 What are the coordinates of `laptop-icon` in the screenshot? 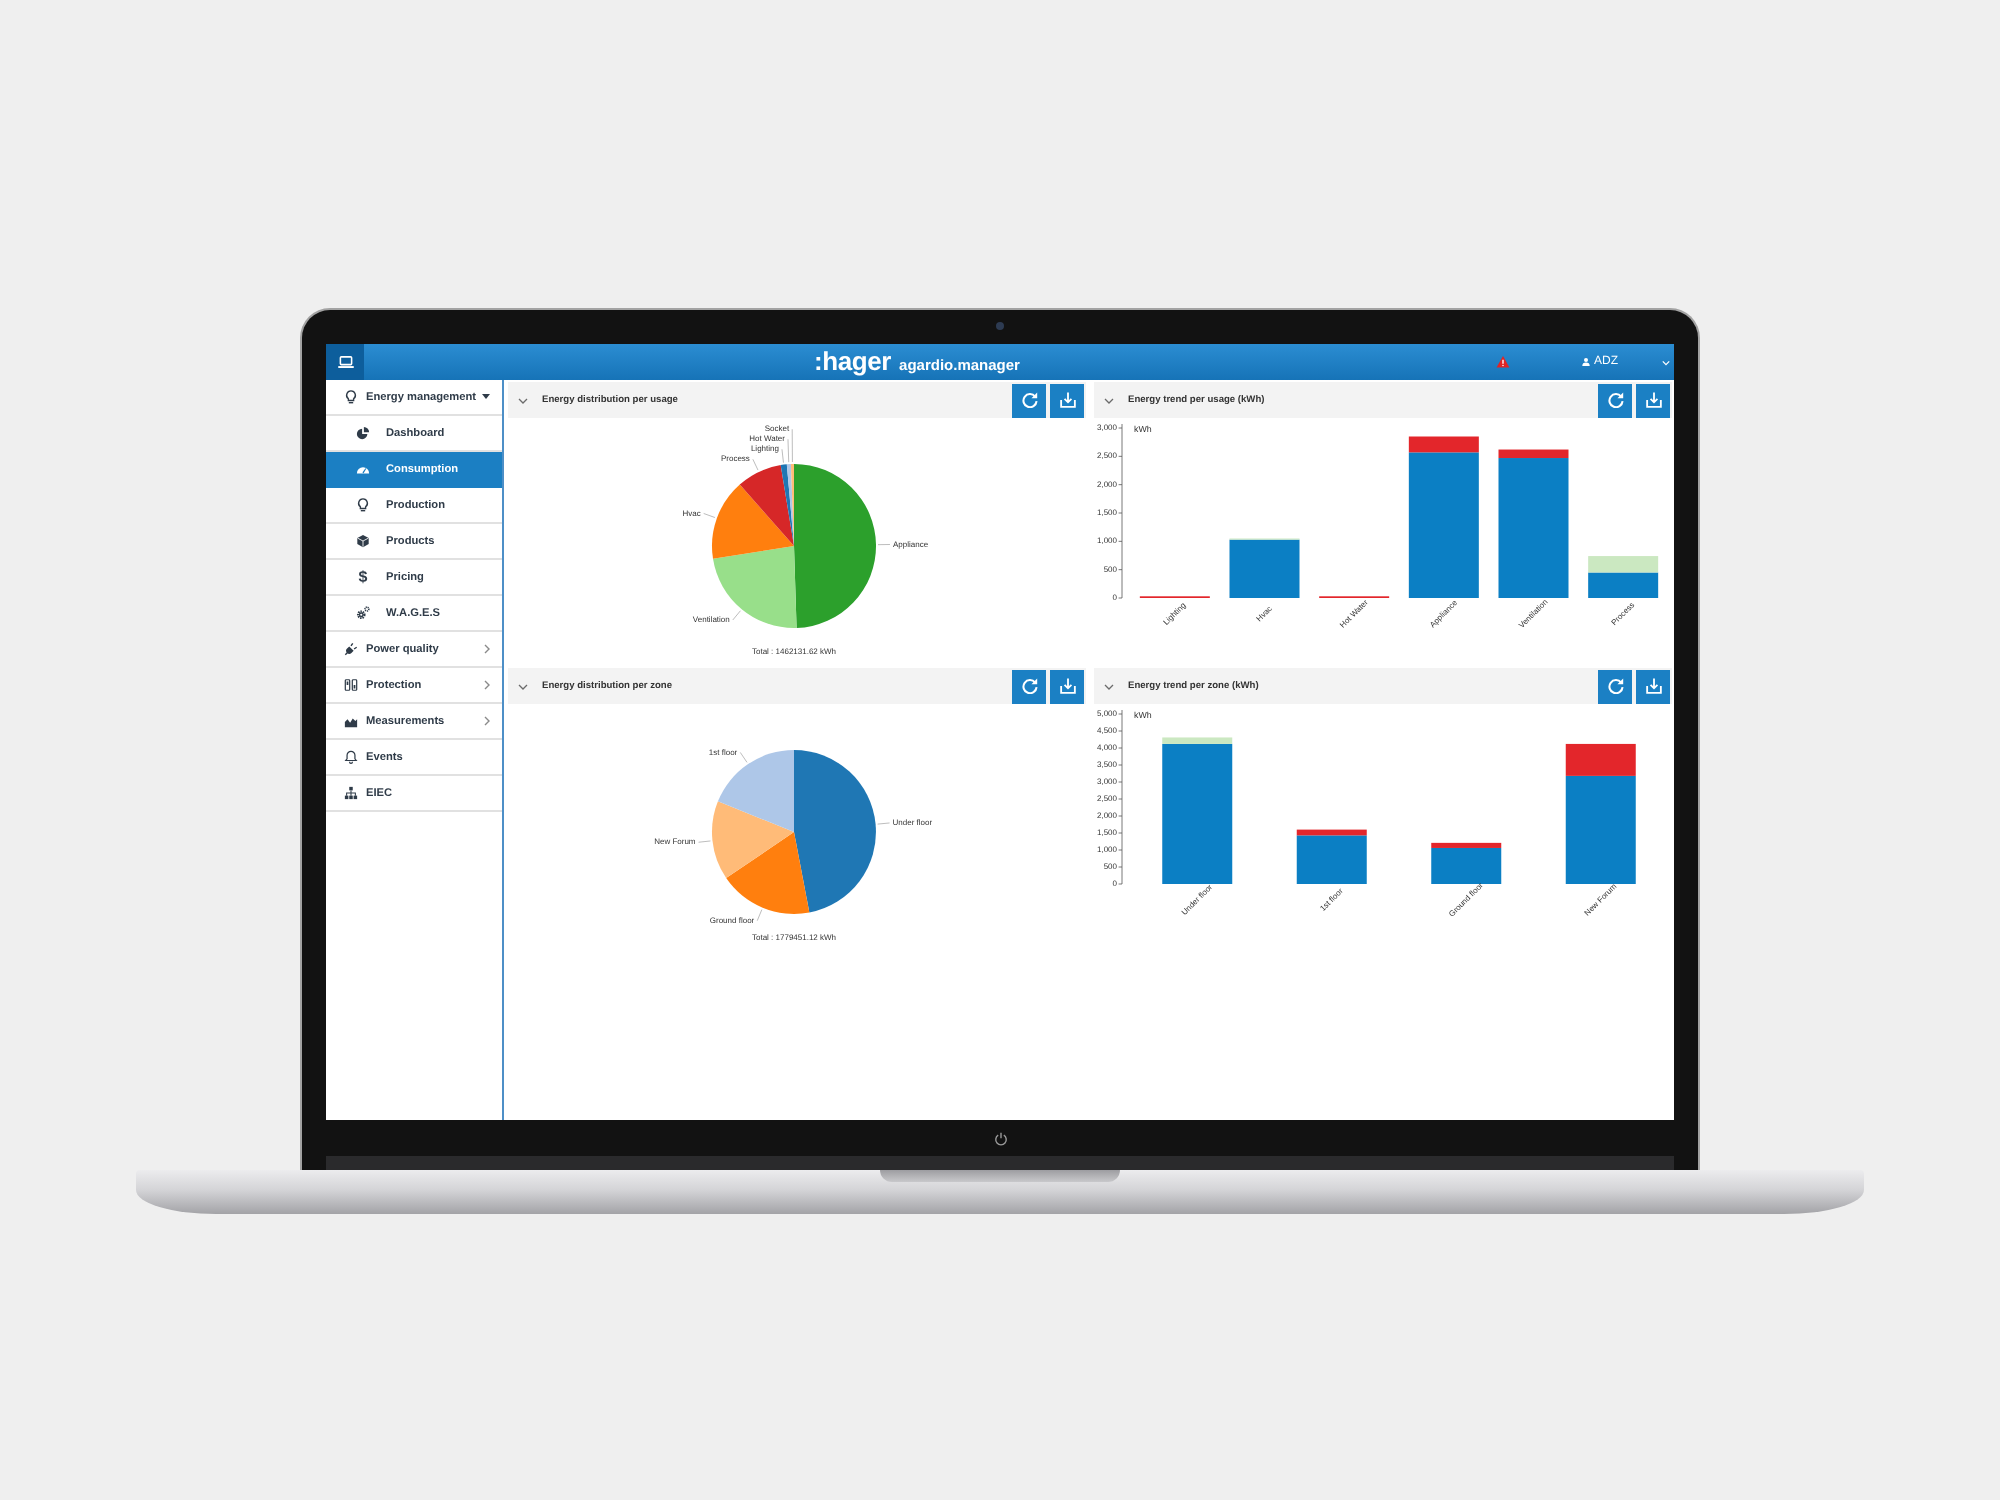 It's located at (345, 362).